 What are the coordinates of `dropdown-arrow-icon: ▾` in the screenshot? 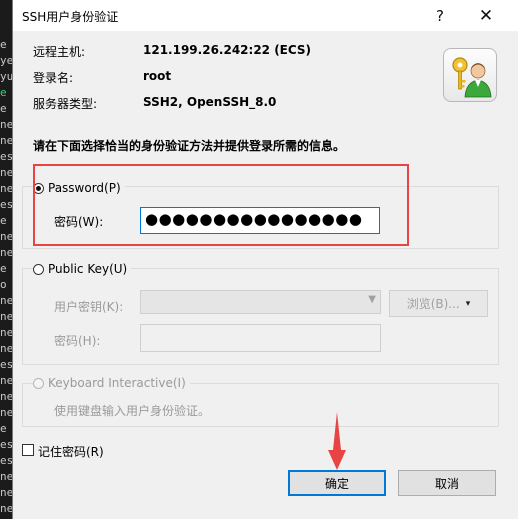 It's located at (468, 303).